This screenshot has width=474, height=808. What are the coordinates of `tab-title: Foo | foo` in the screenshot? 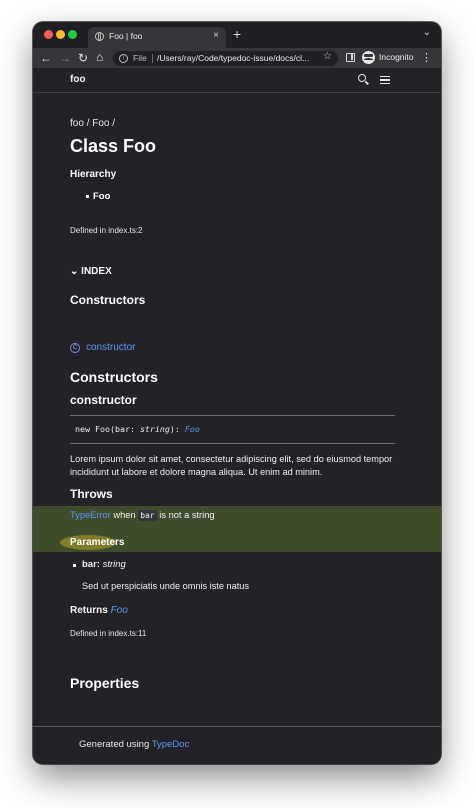 It's located at (126, 36).